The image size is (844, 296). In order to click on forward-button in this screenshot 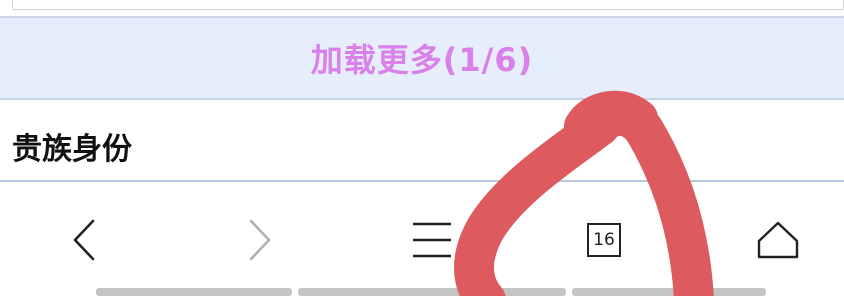, I will do `click(260, 240)`.